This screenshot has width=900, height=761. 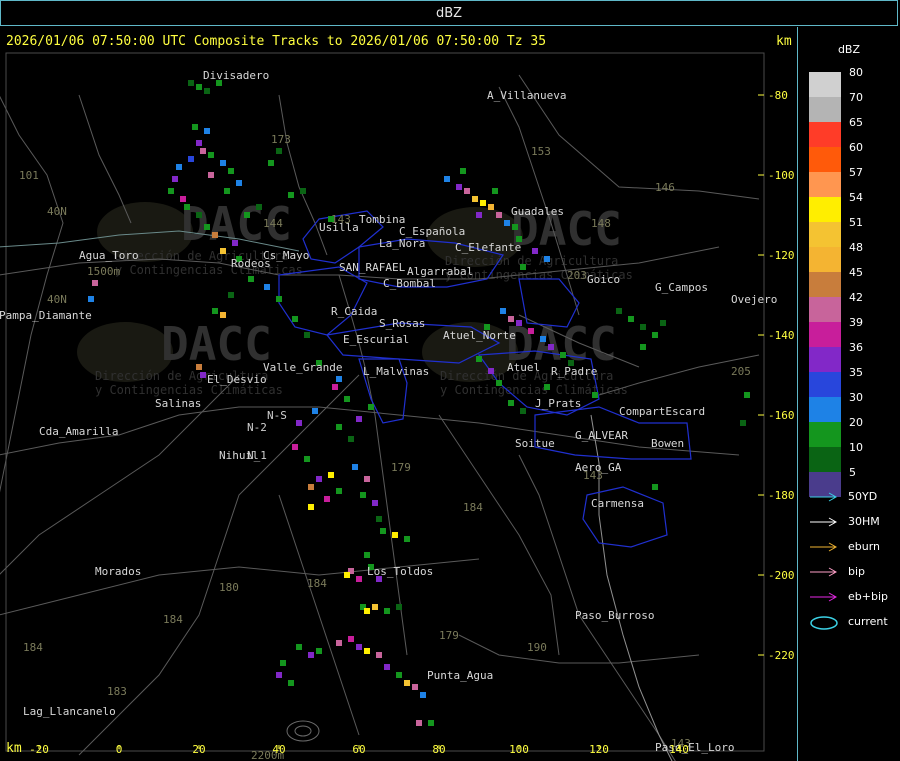 I want to click on color-scale-label-65: 65, so click(x=856, y=122).